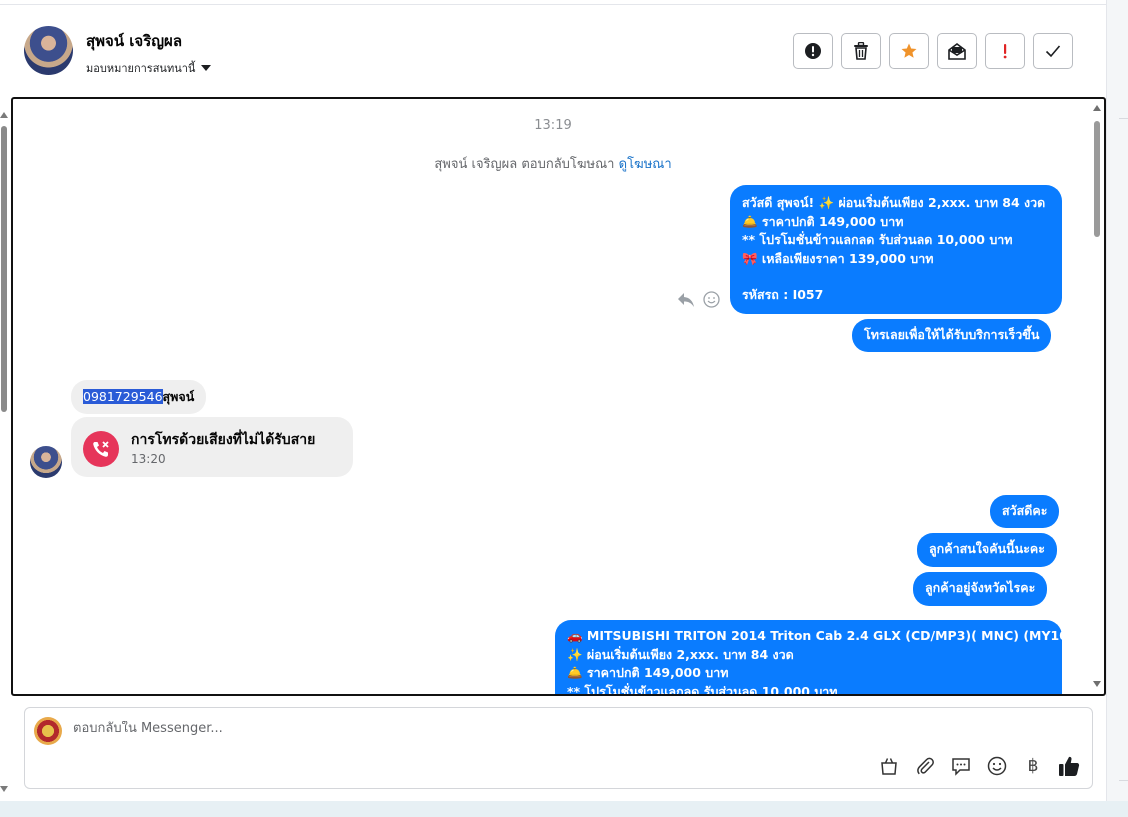  Describe the element at coordinates (698, 299) in the screenshot. I see `message-actions` at that location.